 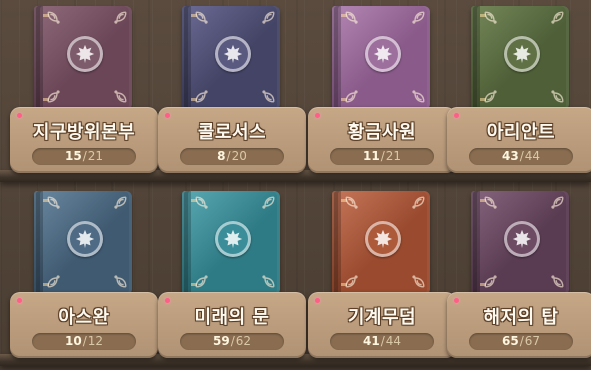 What do you see at coordinates (243, 341) in the screenshot?
I see `total-count: 62` at bounding box center [243, 341].